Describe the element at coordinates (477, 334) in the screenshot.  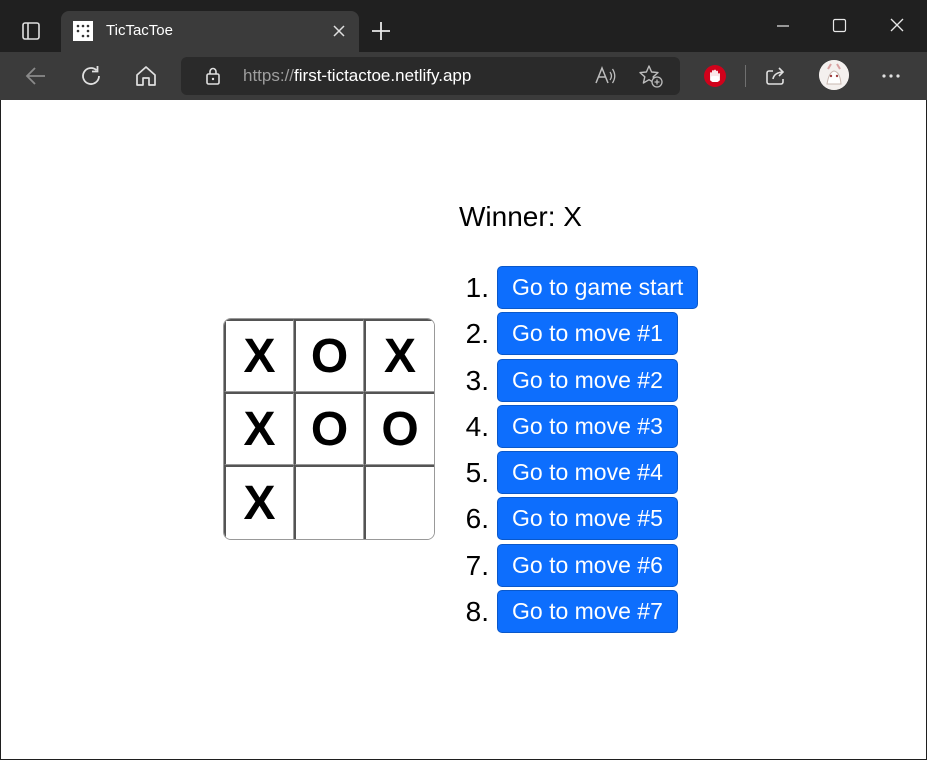
I see `move-number: 2.` at that location.